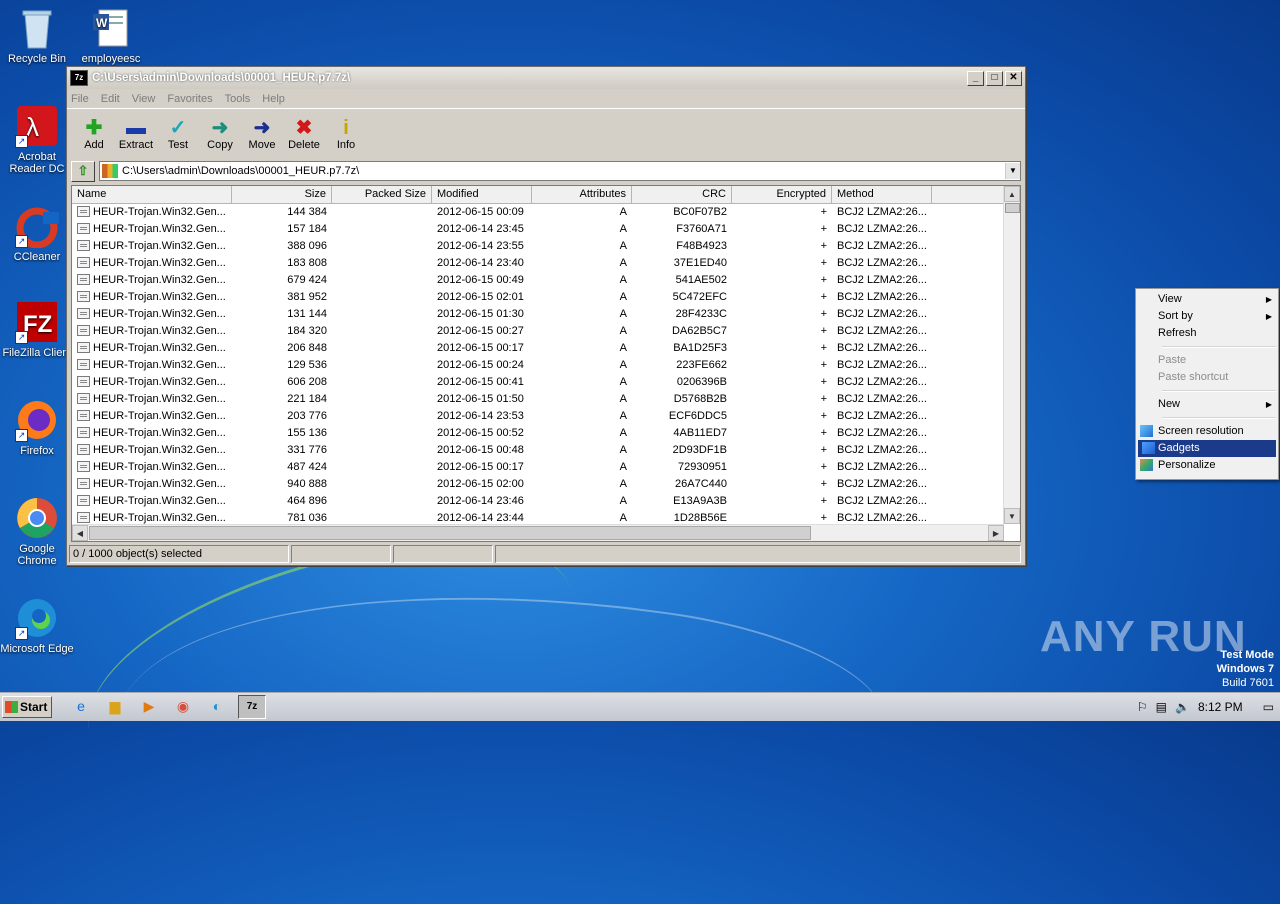 The width and height of the screenshot is (1280, 904). I want to click on column-header: Method, so click(882, 194).